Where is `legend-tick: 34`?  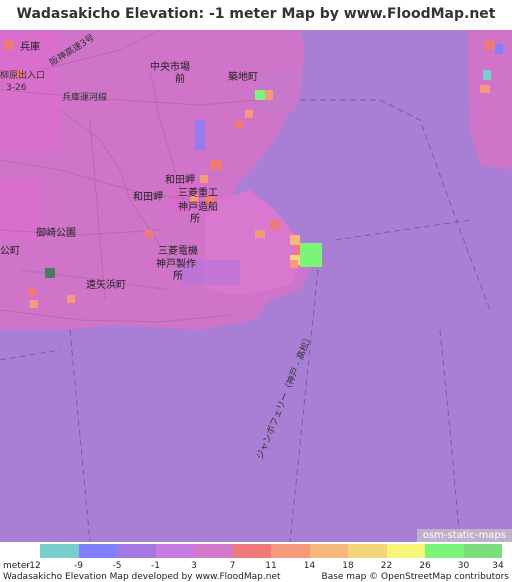 legend-tick: 34 is located at coordinates (498, 566).